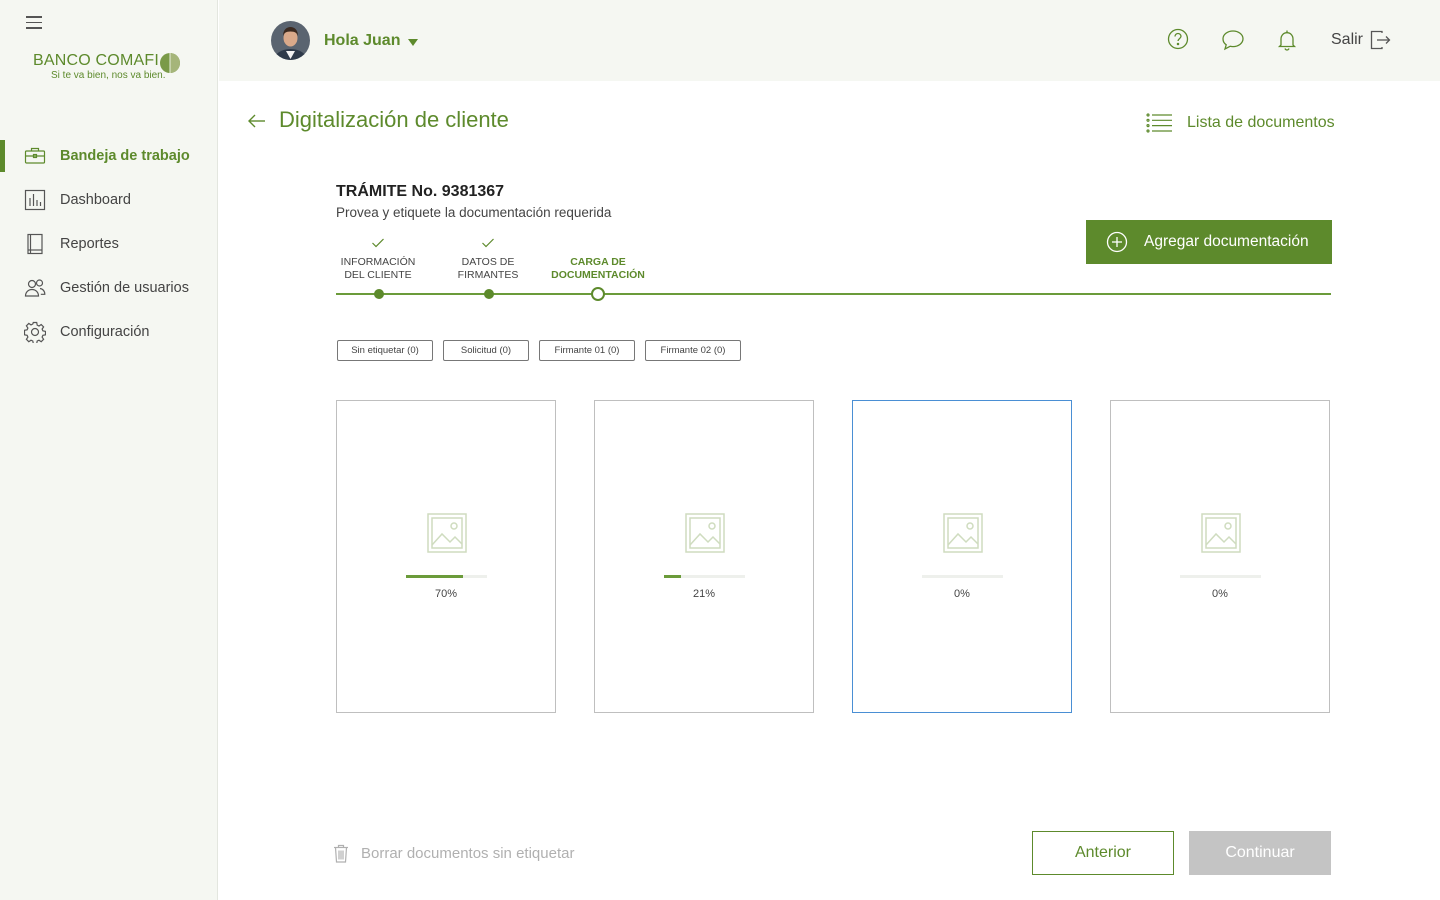  I want to click on step-dot-current, so click(598, 294).